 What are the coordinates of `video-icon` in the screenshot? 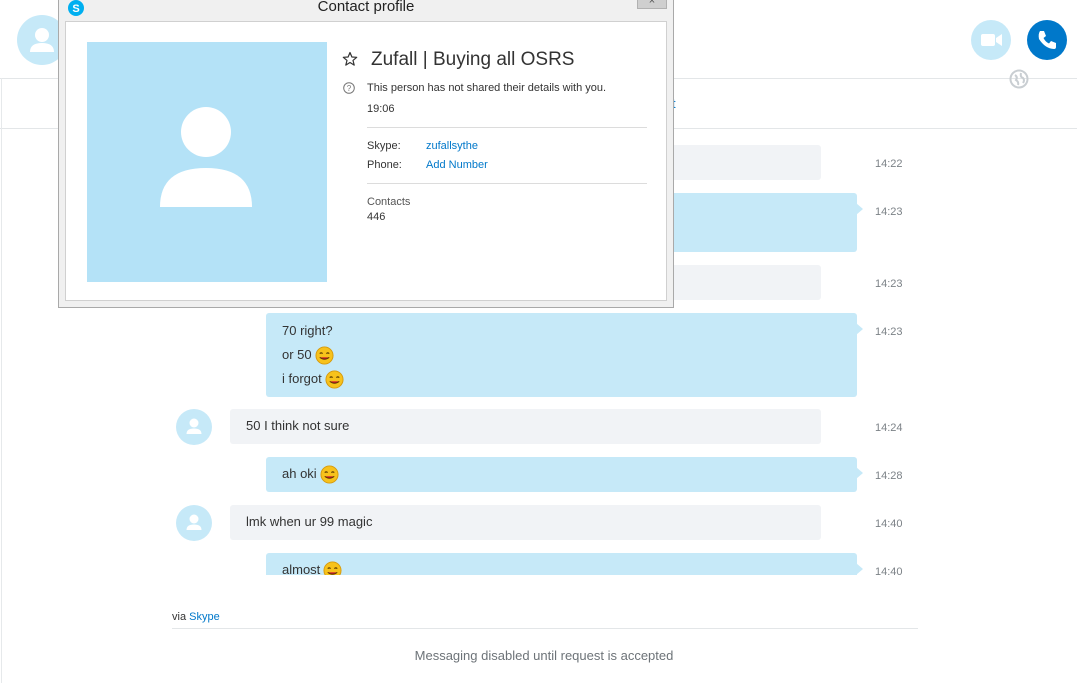 It's located at (991, 40).